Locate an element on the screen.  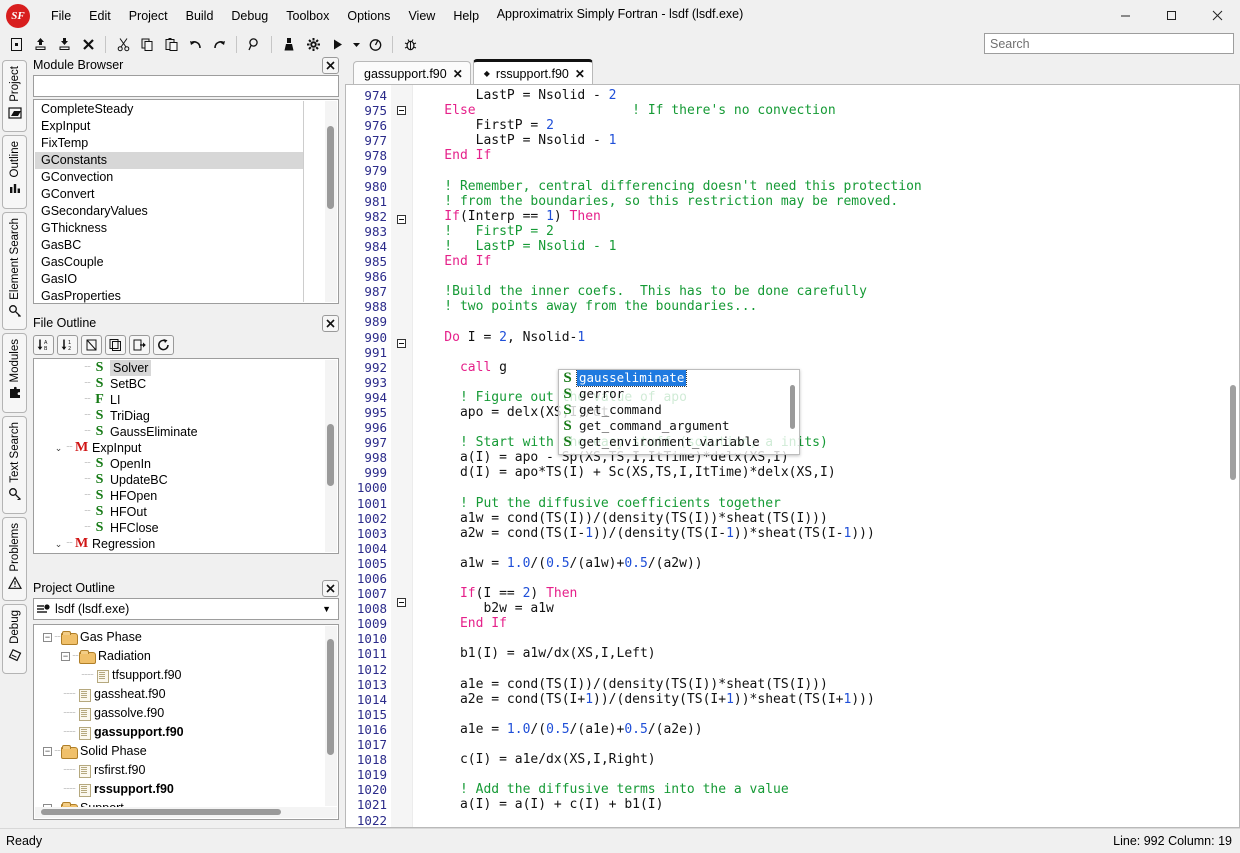
autocomplete-scrollbar is located at coordinates (792, 412).